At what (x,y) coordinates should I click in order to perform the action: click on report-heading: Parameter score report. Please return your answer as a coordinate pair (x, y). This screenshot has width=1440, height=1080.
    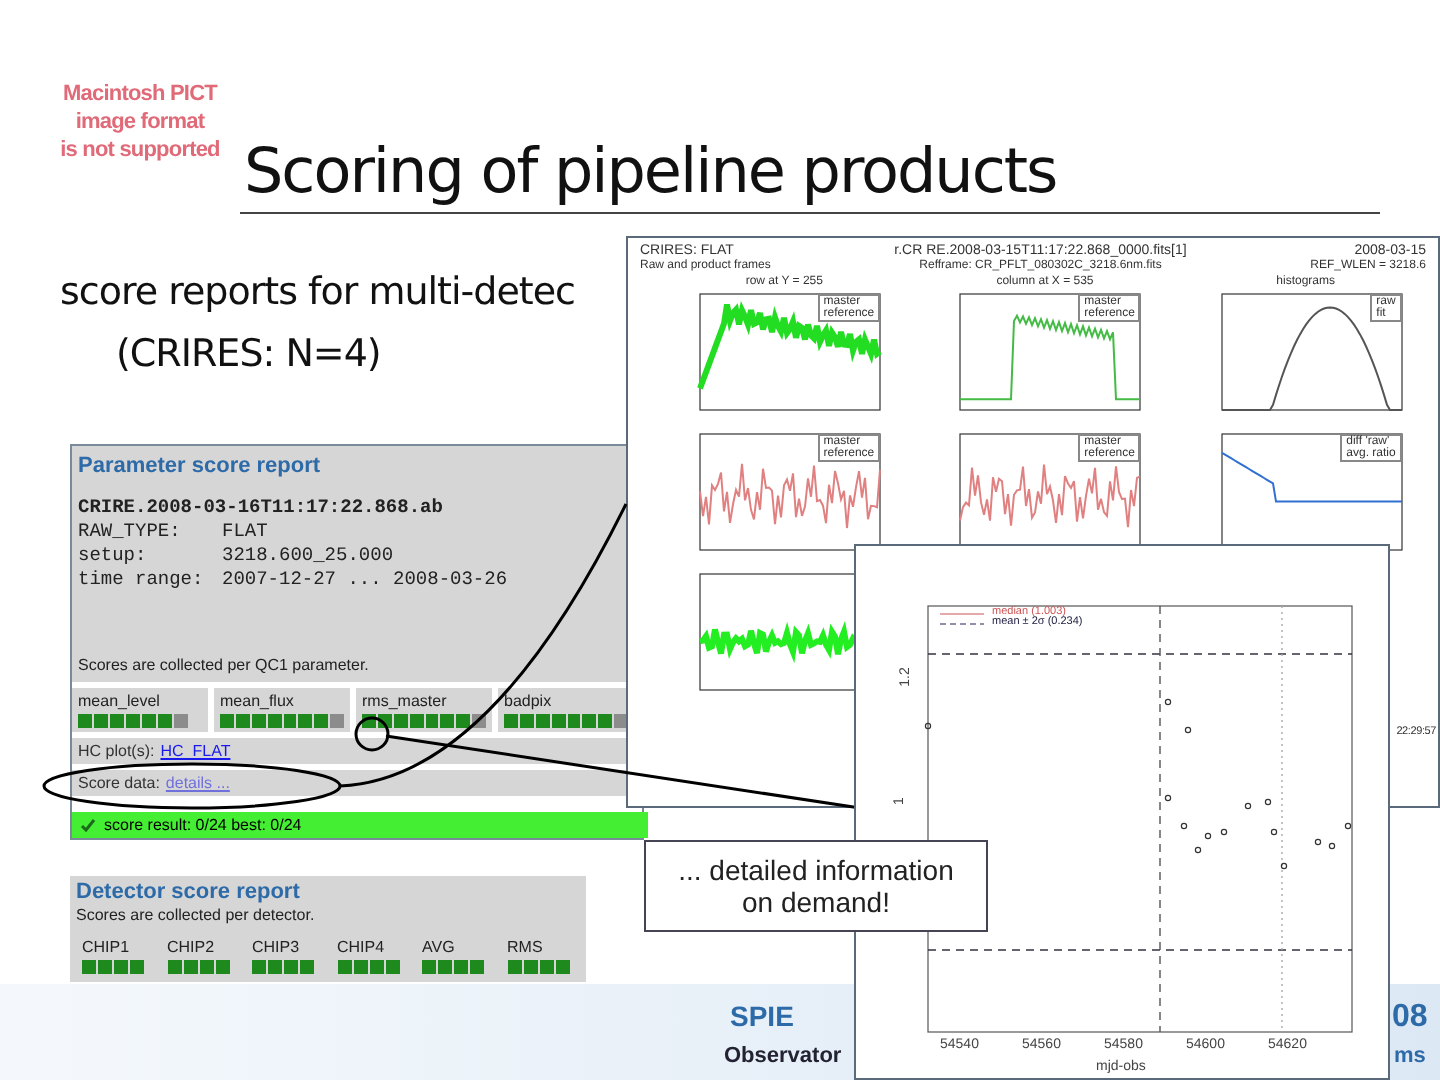
    Looking at the image, I should click on (200, 466).